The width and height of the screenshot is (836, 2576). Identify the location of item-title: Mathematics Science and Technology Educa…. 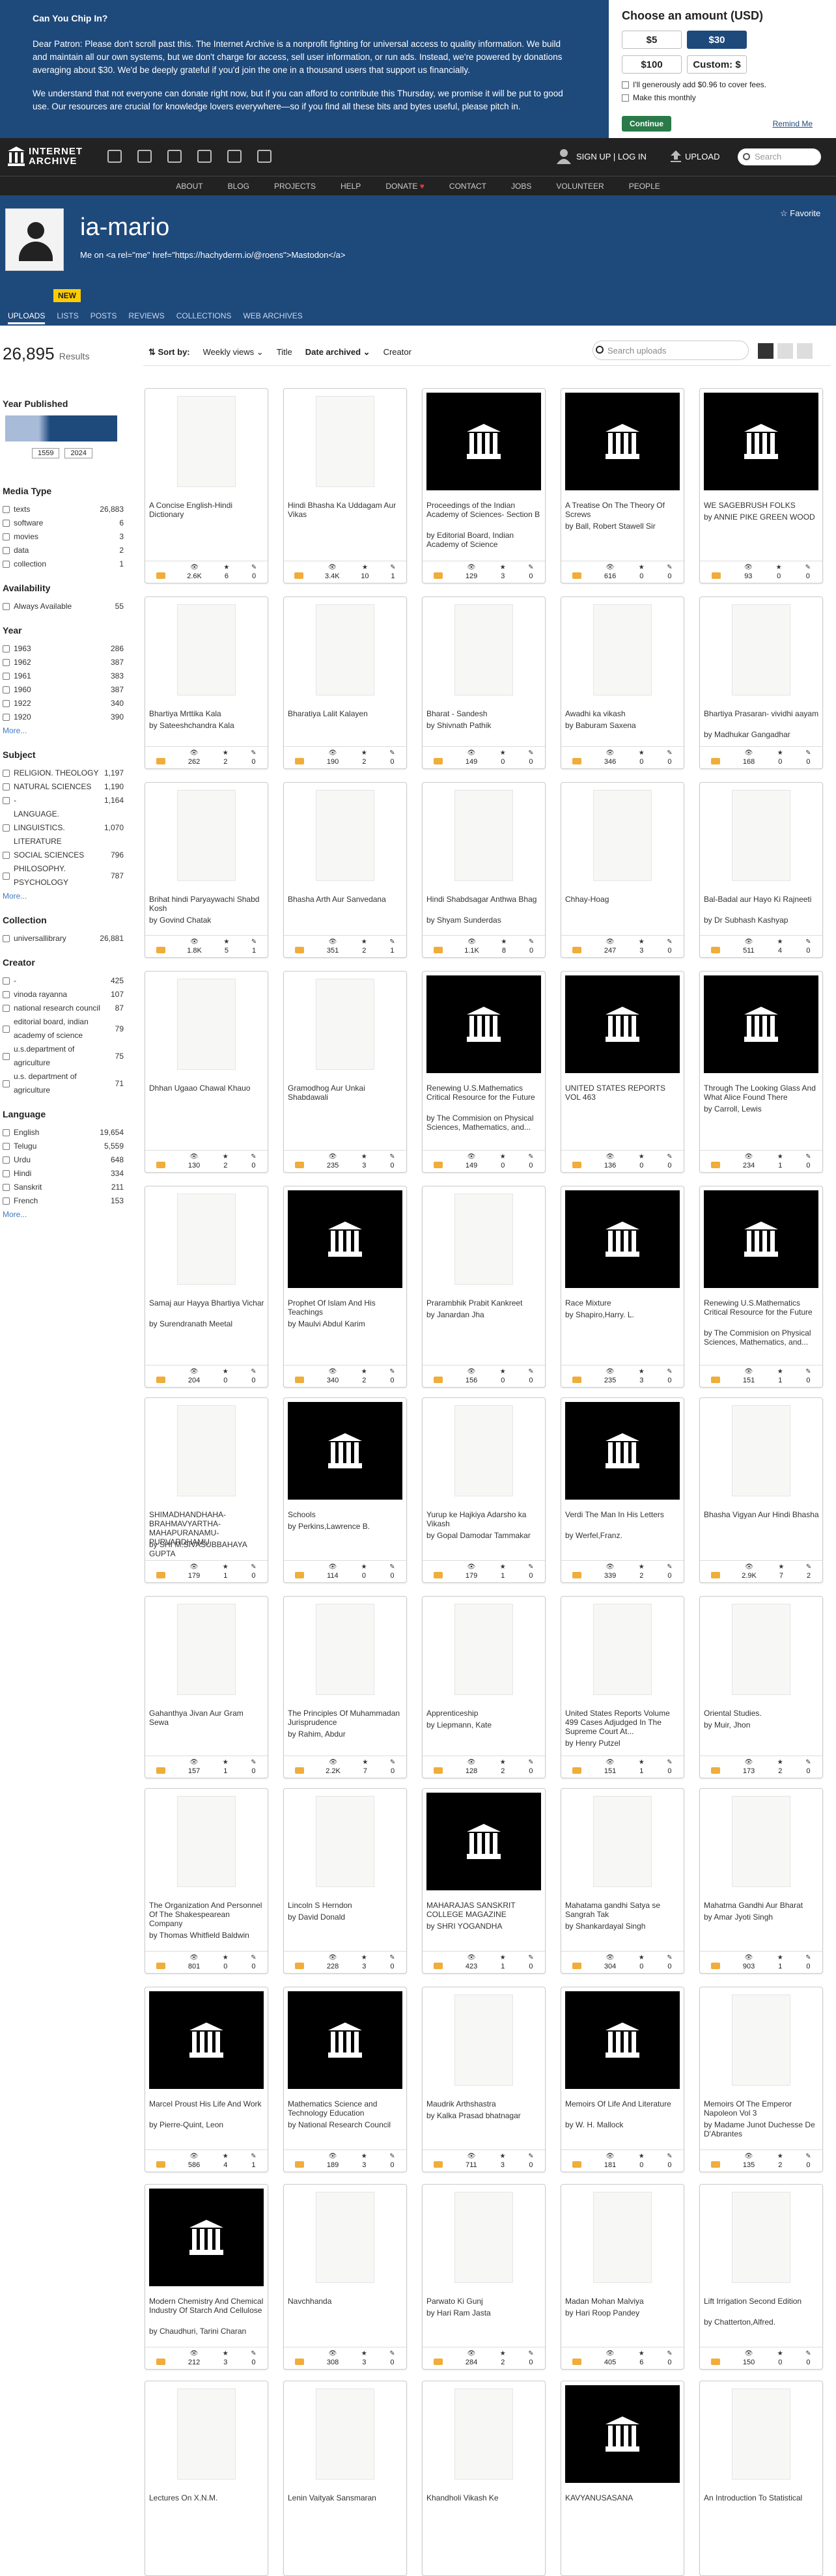
(346, 2109).